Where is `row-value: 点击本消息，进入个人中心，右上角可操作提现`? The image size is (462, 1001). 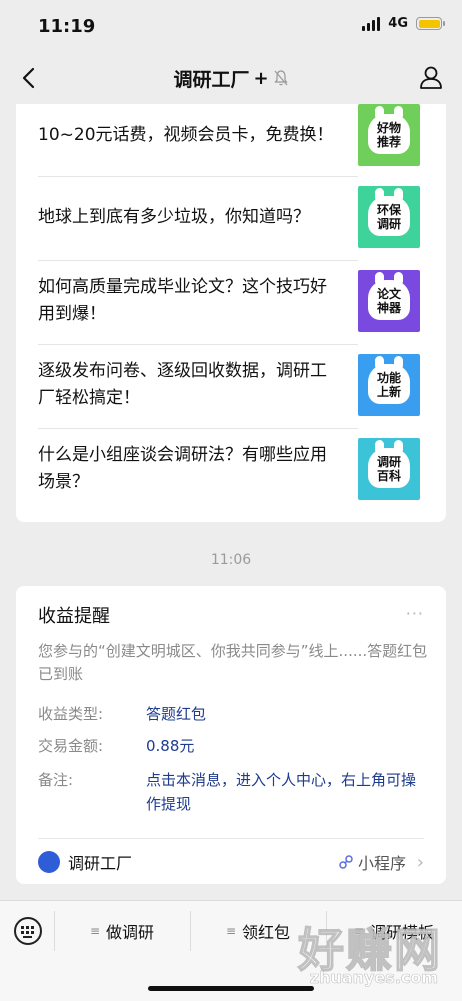
row-value: 点击本消息，进入个人中心，右上角可操作提现 is located at coordinates (281, 792).